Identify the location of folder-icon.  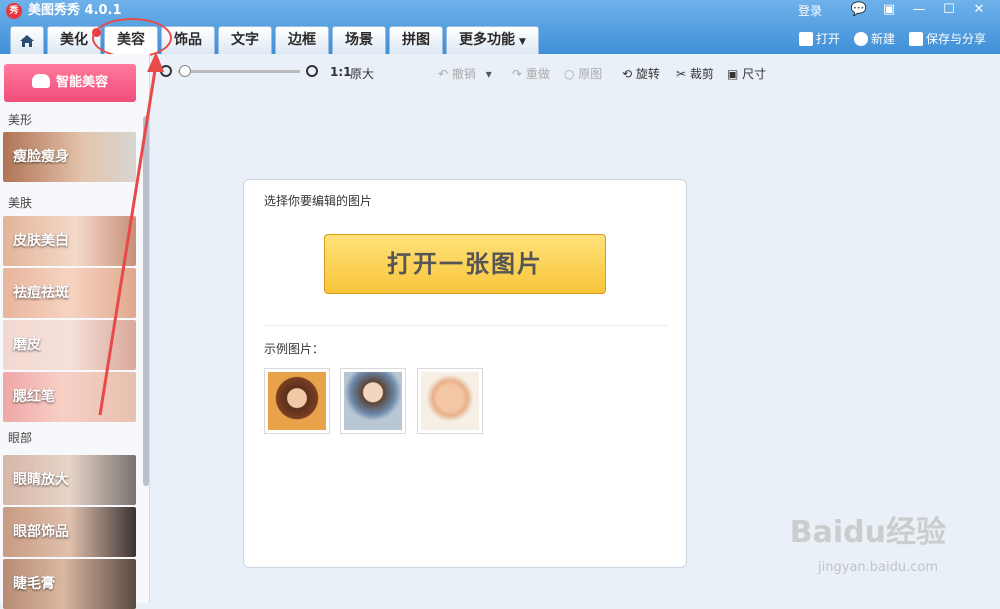
(805, 39).